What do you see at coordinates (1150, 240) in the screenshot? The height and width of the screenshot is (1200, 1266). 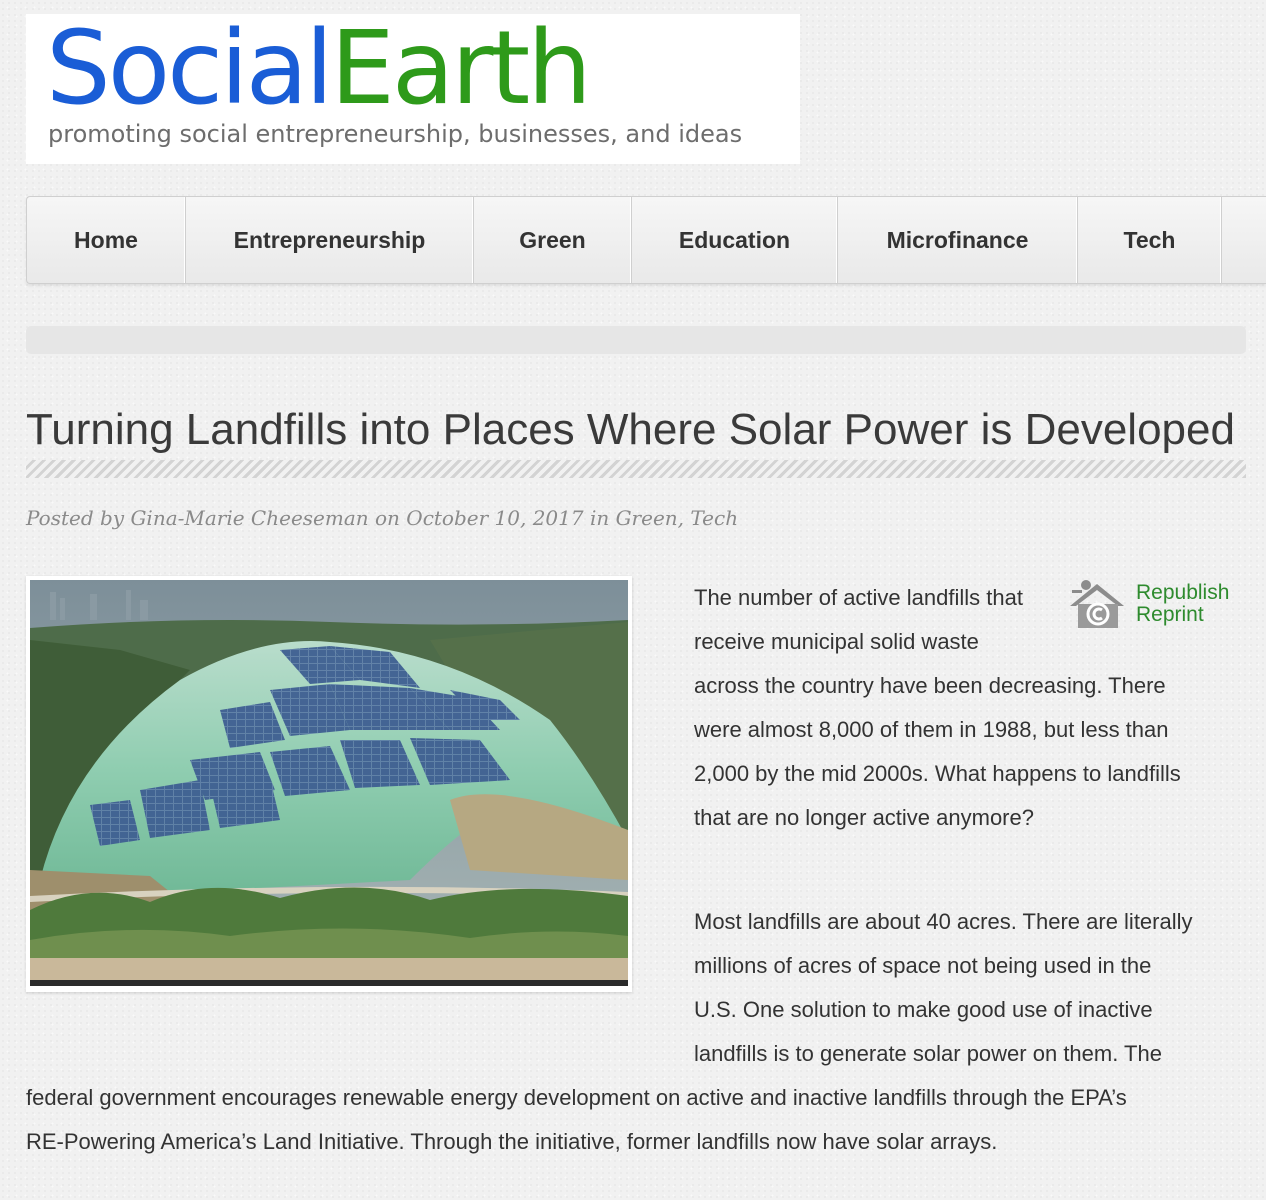 I see `nav-item-tech: Tech` at bounding box center [1150, 240].